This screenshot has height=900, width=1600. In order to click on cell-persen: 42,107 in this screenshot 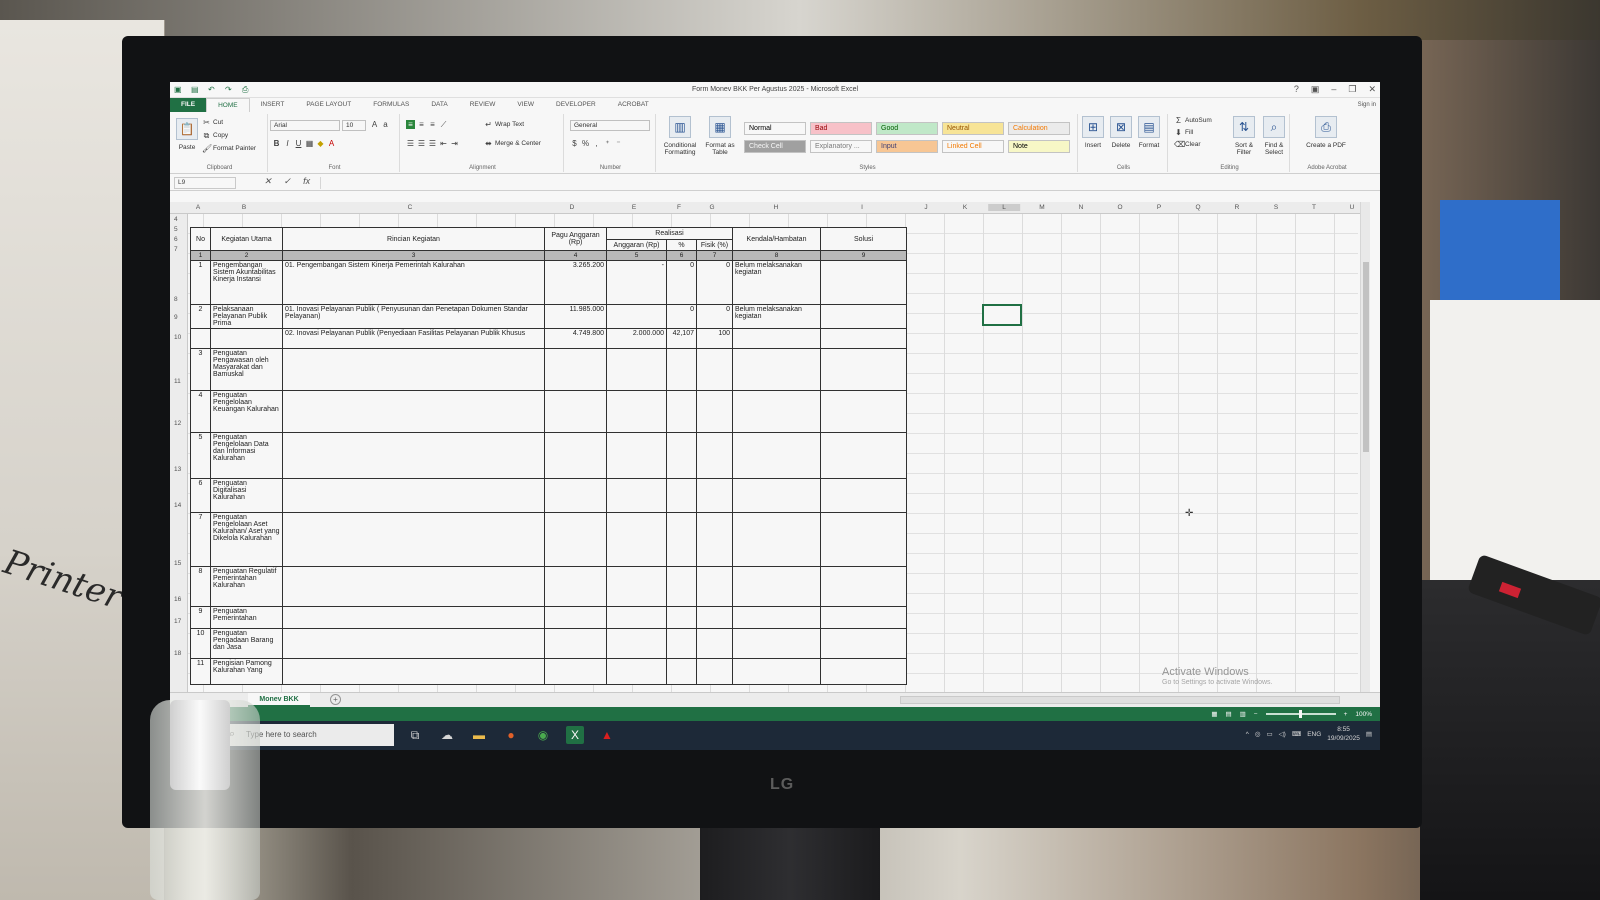, I will do `click(681, 338)`.